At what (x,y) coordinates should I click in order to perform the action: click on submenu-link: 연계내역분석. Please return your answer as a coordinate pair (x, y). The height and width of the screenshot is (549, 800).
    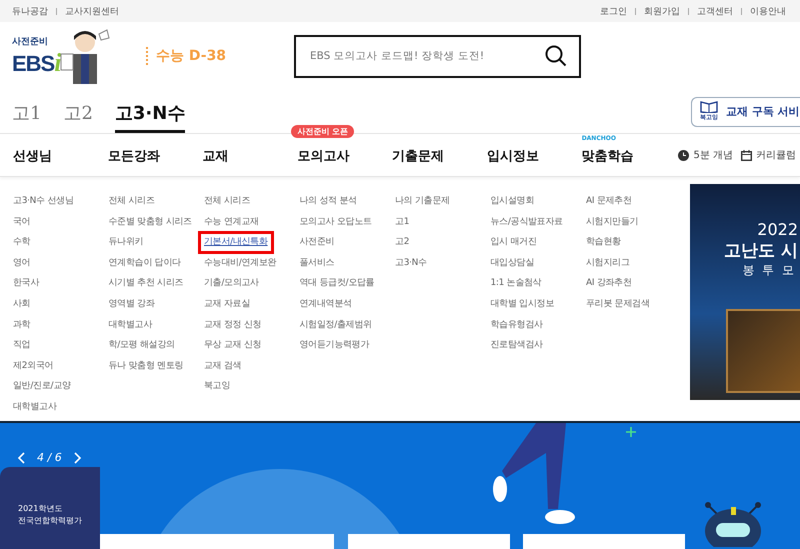
    Looking at the image, I should click on (326, 304).